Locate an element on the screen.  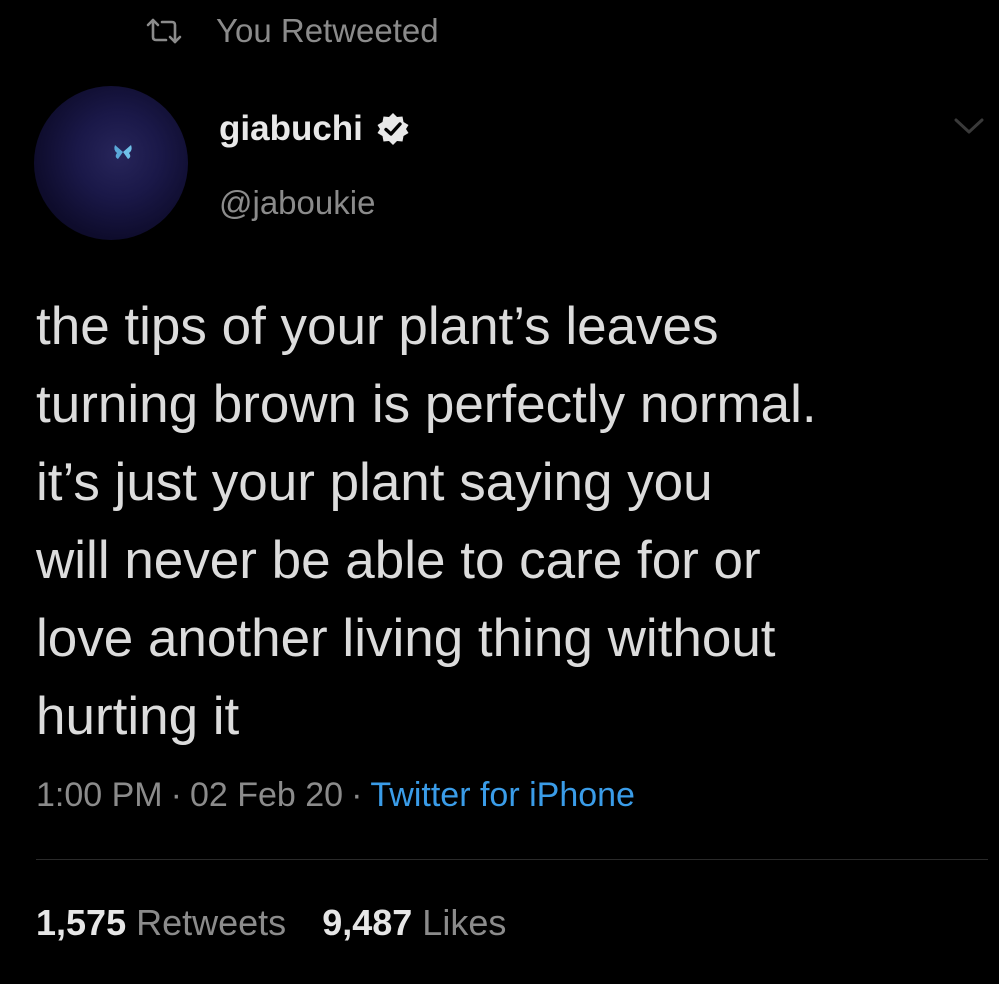
display-name: giabuchi is located at coordinates (291, 129).